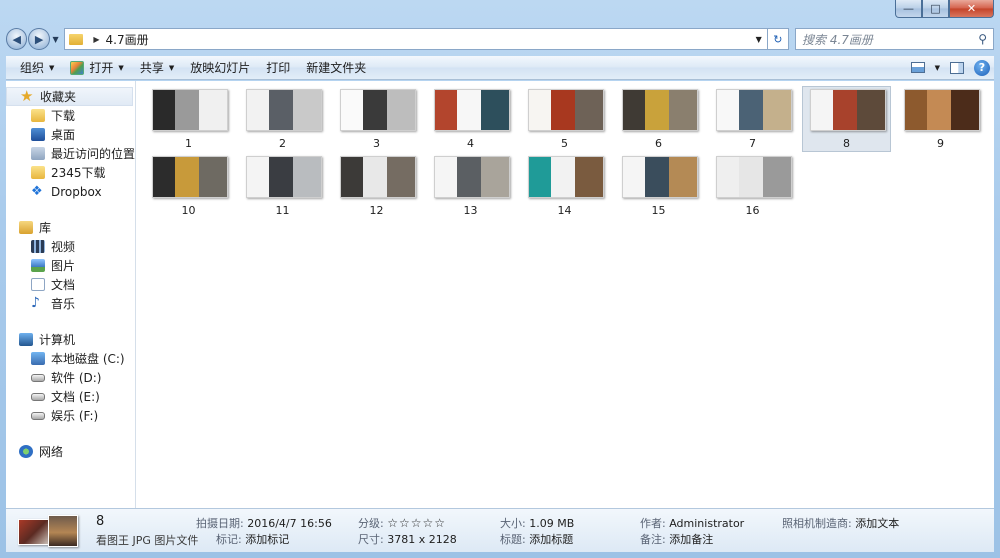 This screenshot has height=558, width=1000. What do you see at coordinates (940, 119) in the screenshot?
I see `file-item: 9` at bounding box center [940, 119].